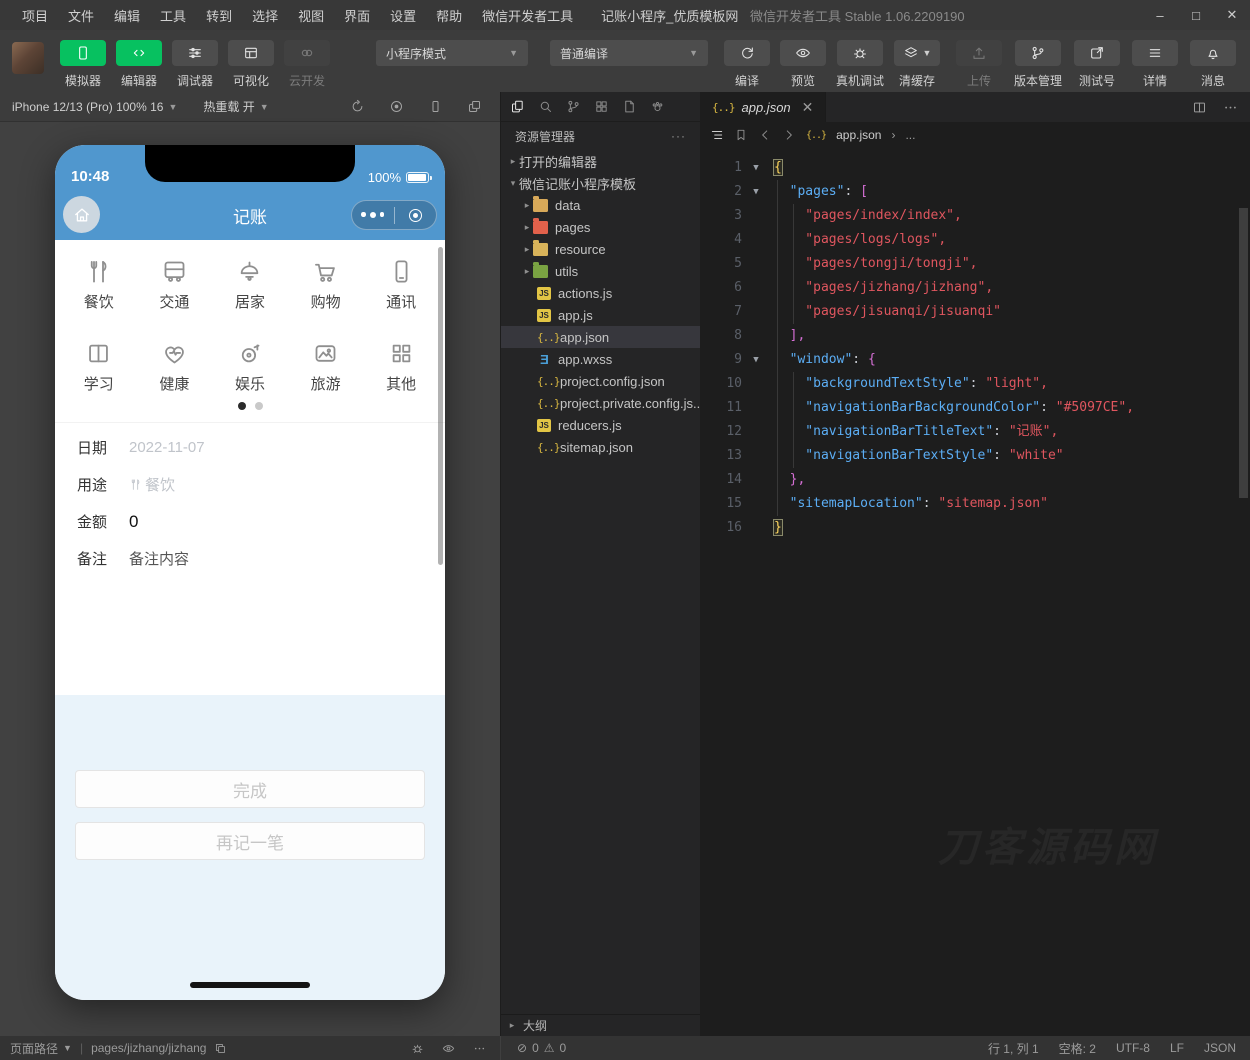  I want to click on outline-list-icon, so click(717, 135).